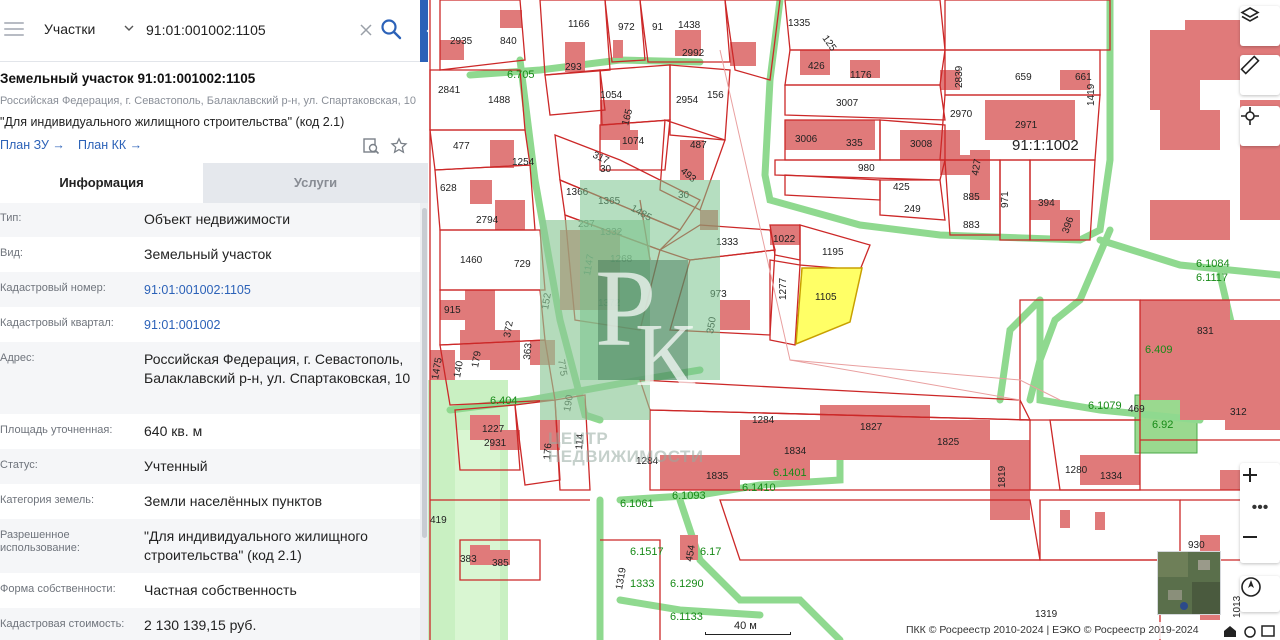  Describe the element at coordinates (1162, 425) in the screenshot. I see `svg-text: 6.92` at that location.